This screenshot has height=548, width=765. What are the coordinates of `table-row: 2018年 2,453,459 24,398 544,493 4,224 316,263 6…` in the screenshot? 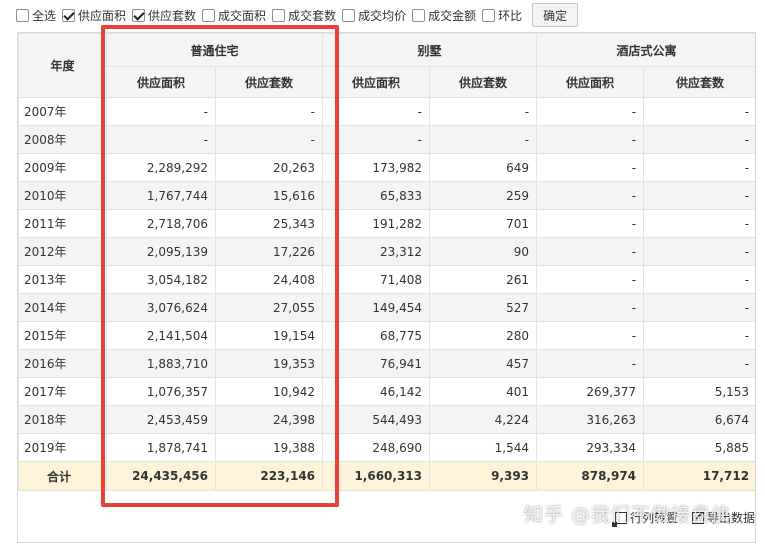 It's located at (386, 419).